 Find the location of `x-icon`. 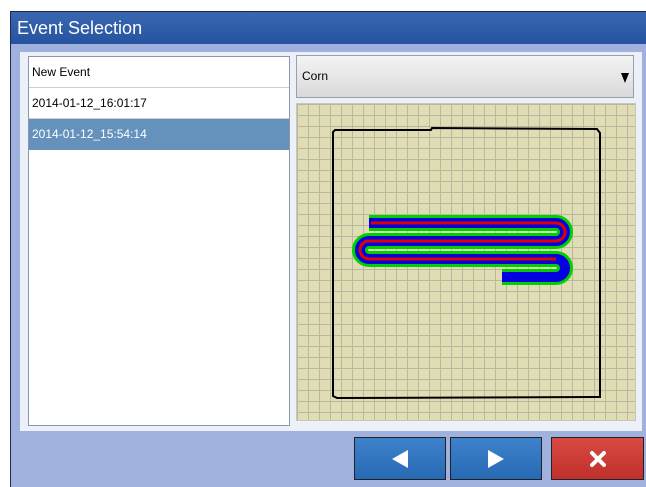

x-icon is located at coordinates (597, 458).